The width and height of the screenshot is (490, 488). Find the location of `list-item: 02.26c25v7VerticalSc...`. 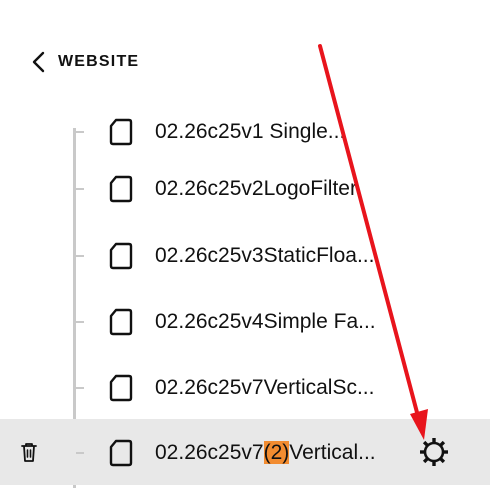

list-item: 02.26c25v7VerticalSc... is located at coordinates (245, 387).